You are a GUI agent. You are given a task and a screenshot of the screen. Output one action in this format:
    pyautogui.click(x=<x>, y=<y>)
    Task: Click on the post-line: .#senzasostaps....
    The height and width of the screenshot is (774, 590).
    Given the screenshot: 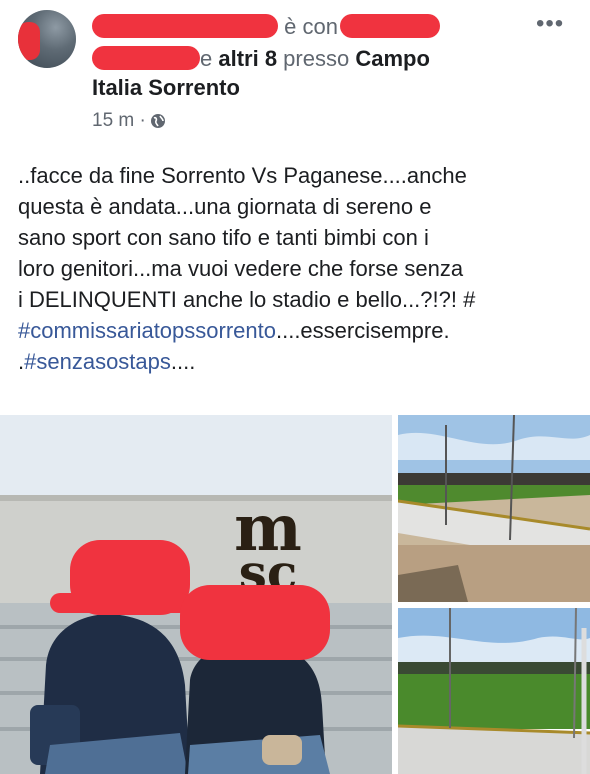 What is the action you would take?
    pyautogui.click(x=300, y=361)
    